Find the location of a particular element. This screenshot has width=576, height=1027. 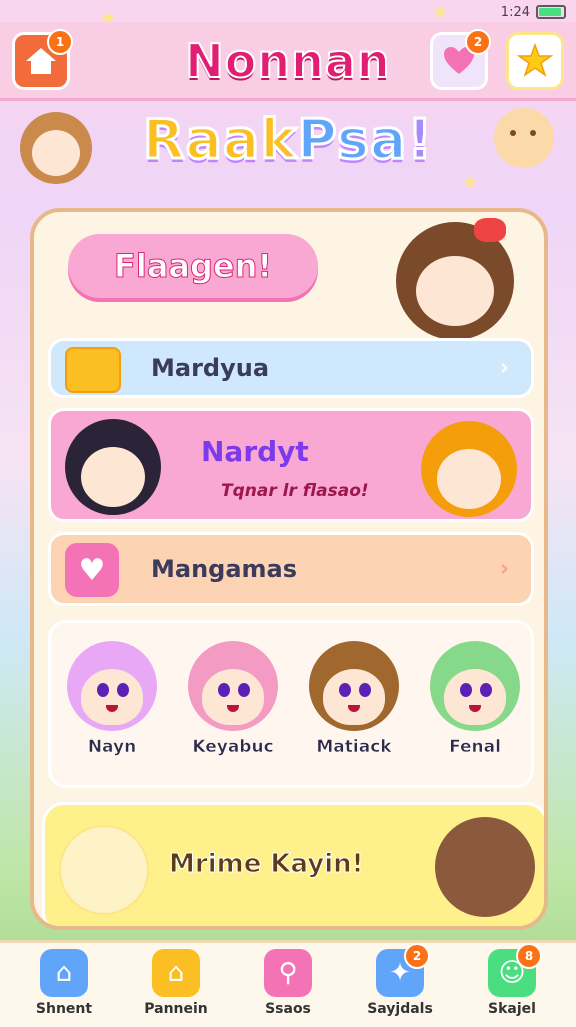

menu-row-mardyua: Mardyua › is located at coordinates (291, 368).